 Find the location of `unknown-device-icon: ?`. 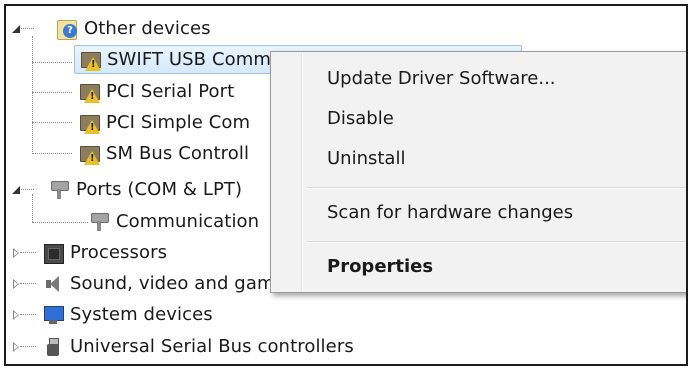

unknown-device-icon: ? is located at coordinates (67, 29).